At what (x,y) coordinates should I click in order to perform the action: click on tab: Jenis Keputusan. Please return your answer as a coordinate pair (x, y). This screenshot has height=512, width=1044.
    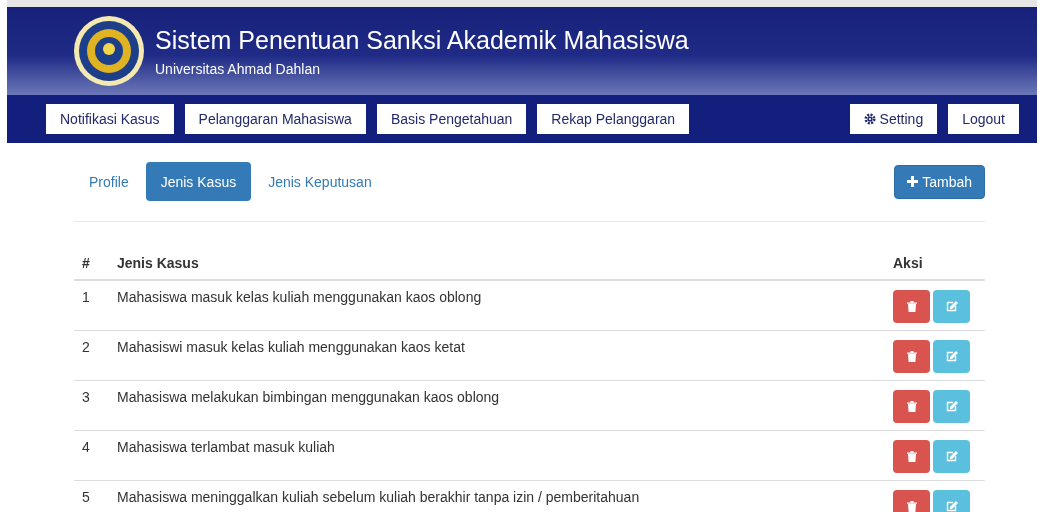
    Looking at the image, I should click on (320, 181).